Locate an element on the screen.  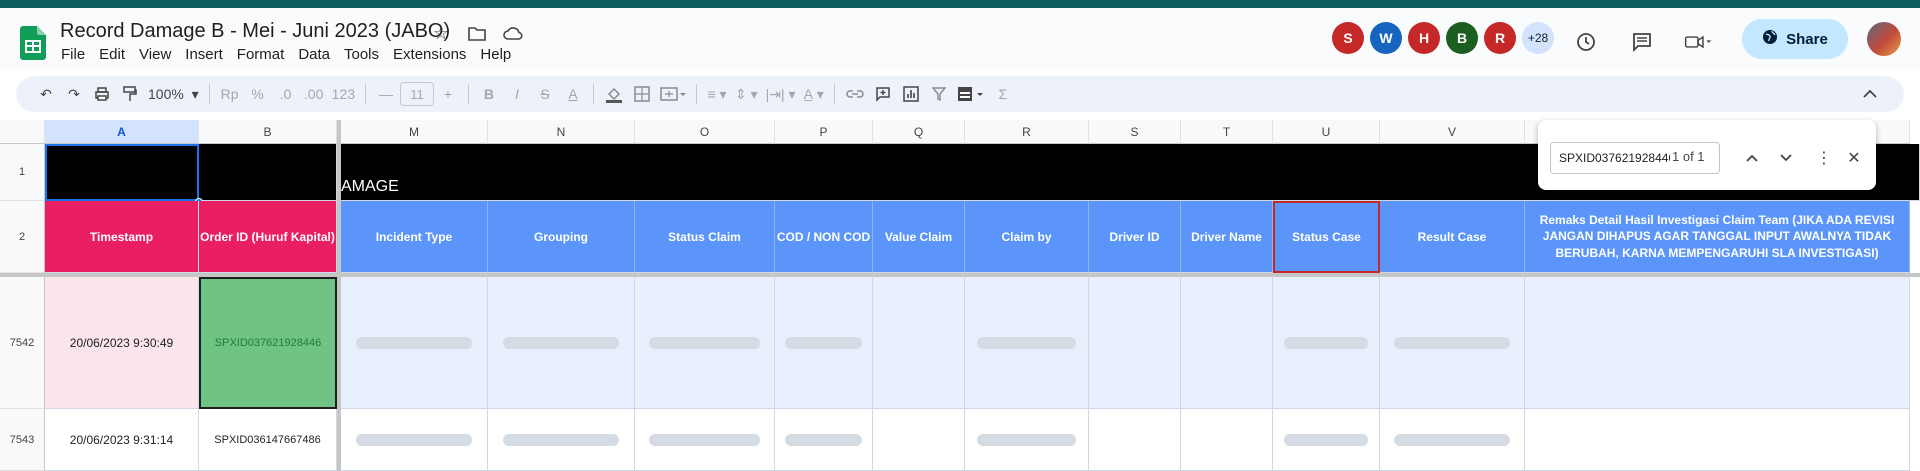
strikethrough-button: S is located at coordinates (545, 94).